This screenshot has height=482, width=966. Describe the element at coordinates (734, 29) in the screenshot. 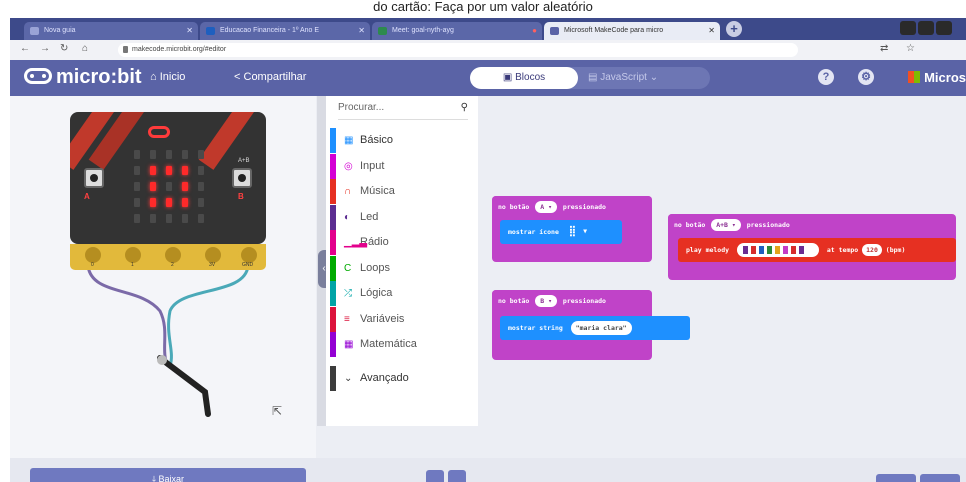

I see `new-tab-button: +` at that location.